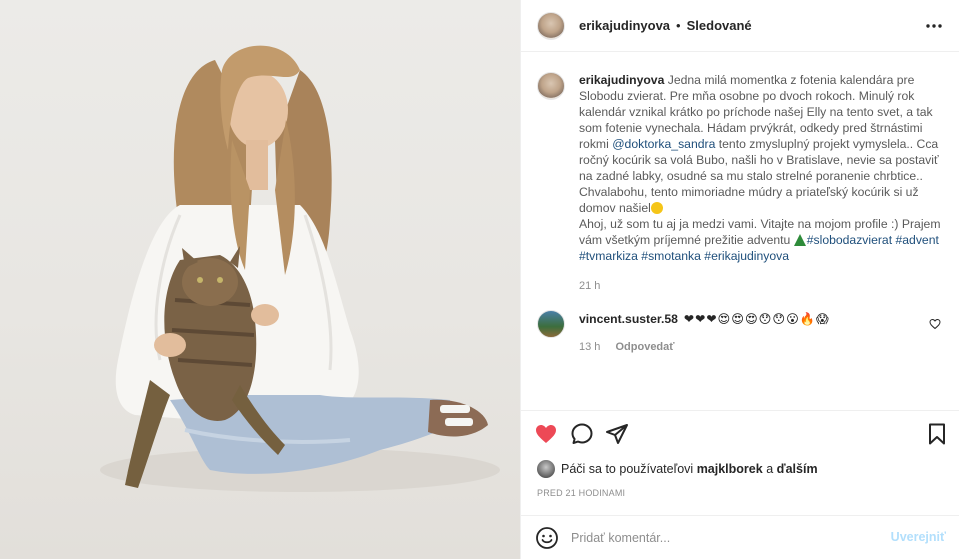  Describe the element at coordinates (644, 347) in the screenshot. I see `comment-reply-button: Odpovedať` at that location.